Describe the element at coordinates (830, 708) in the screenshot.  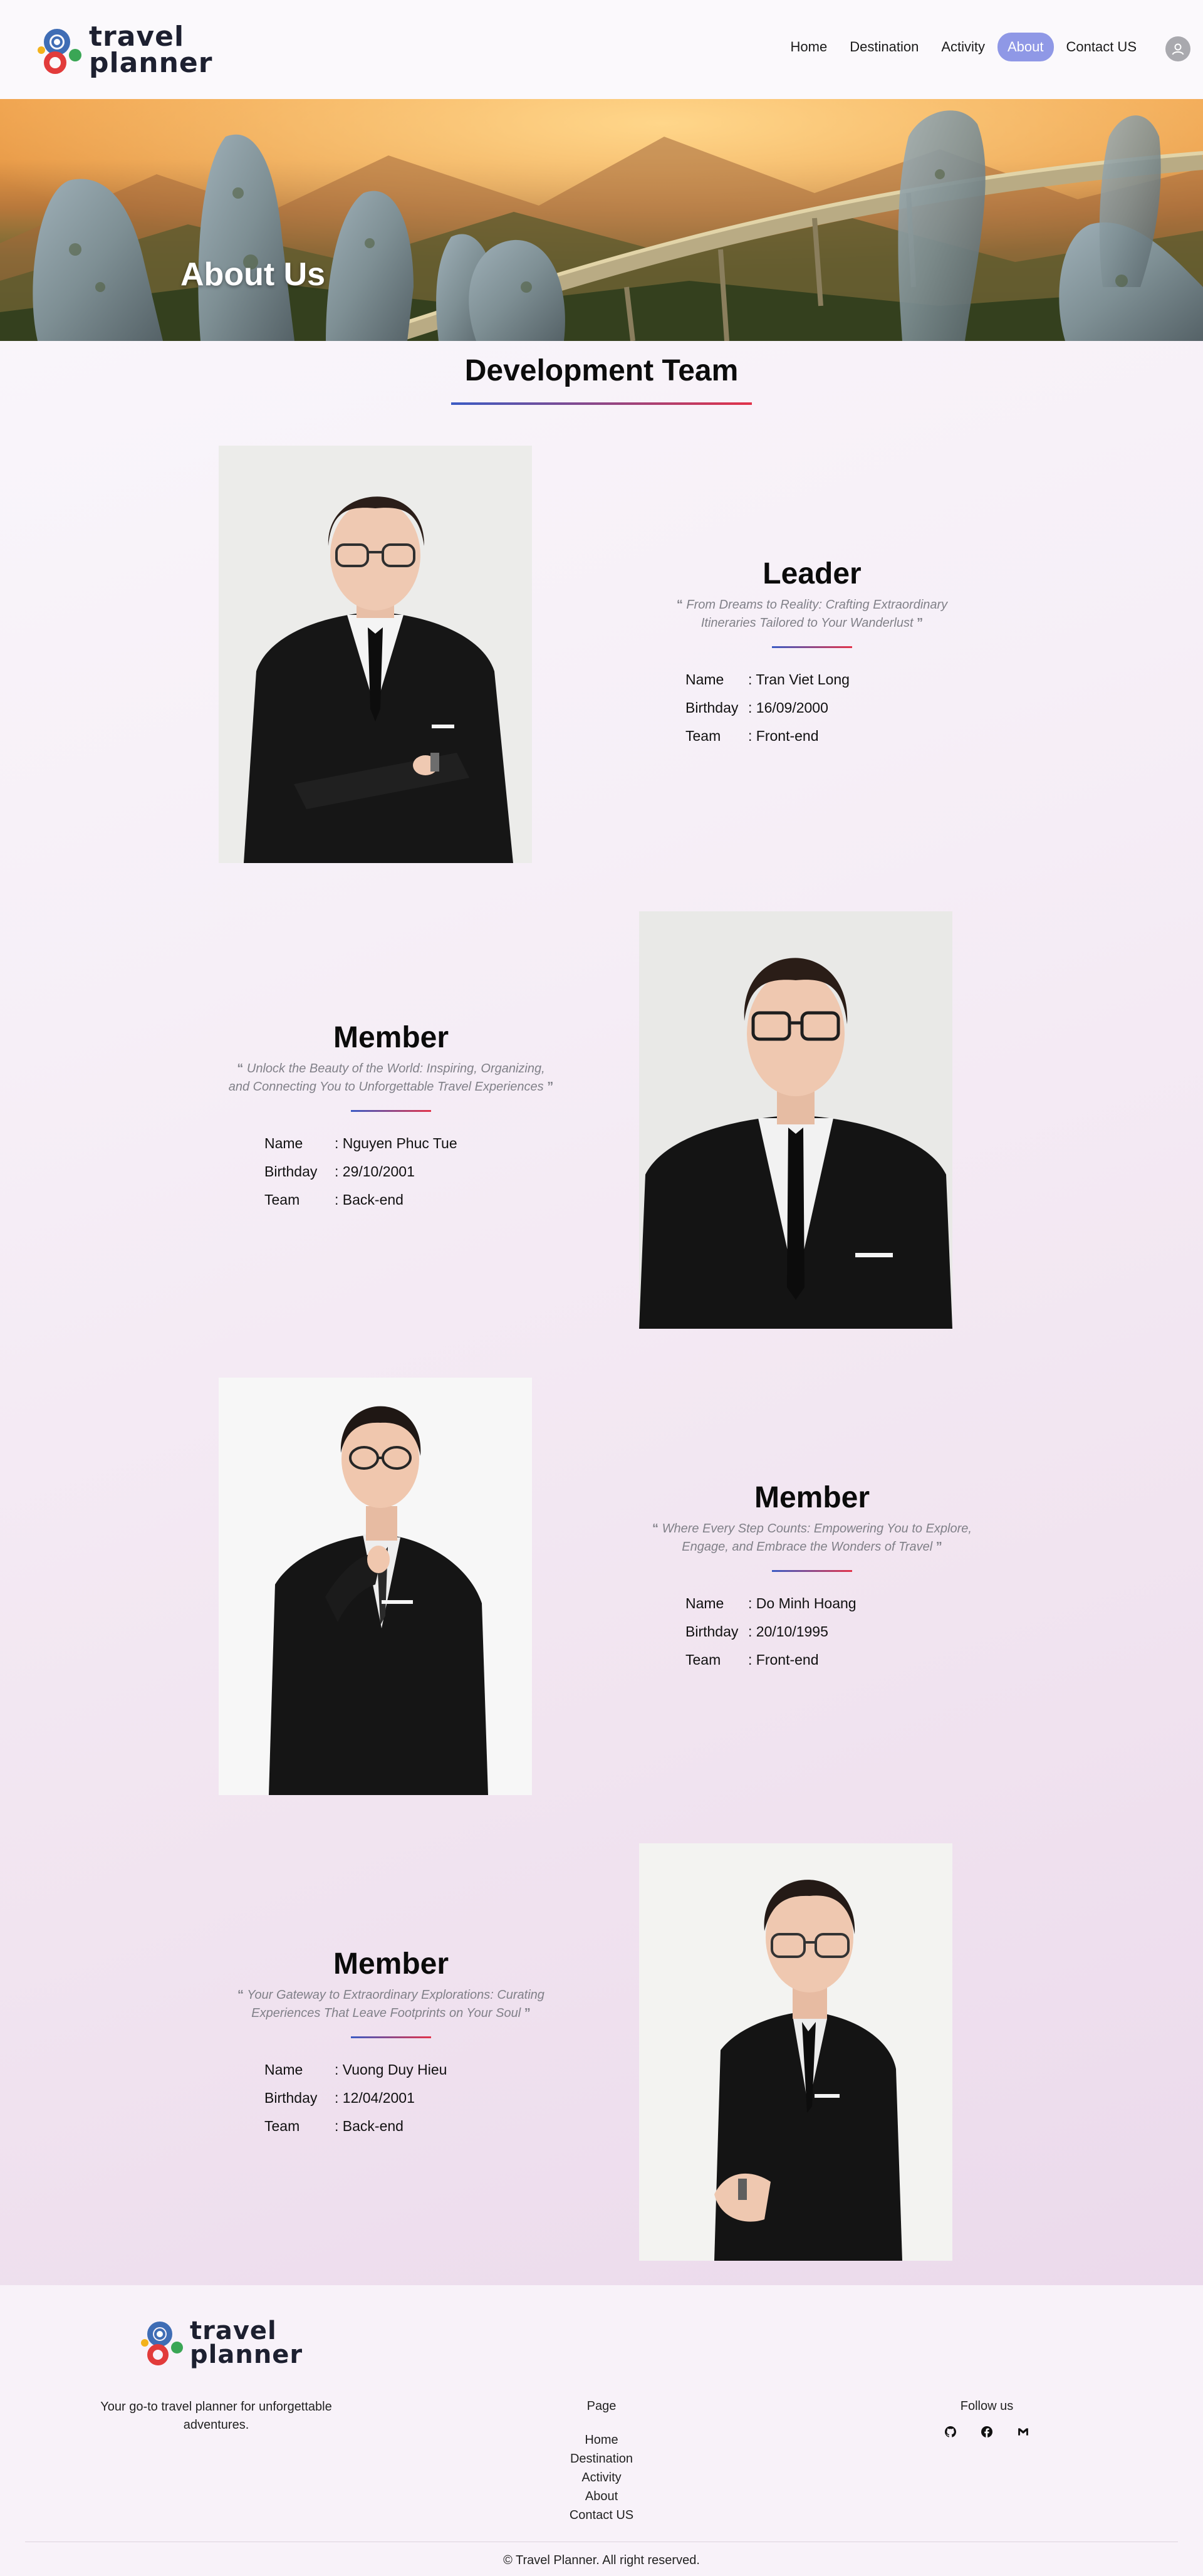
I see `detail-row-birthday: Birthday : 16/09/2000` at that location.